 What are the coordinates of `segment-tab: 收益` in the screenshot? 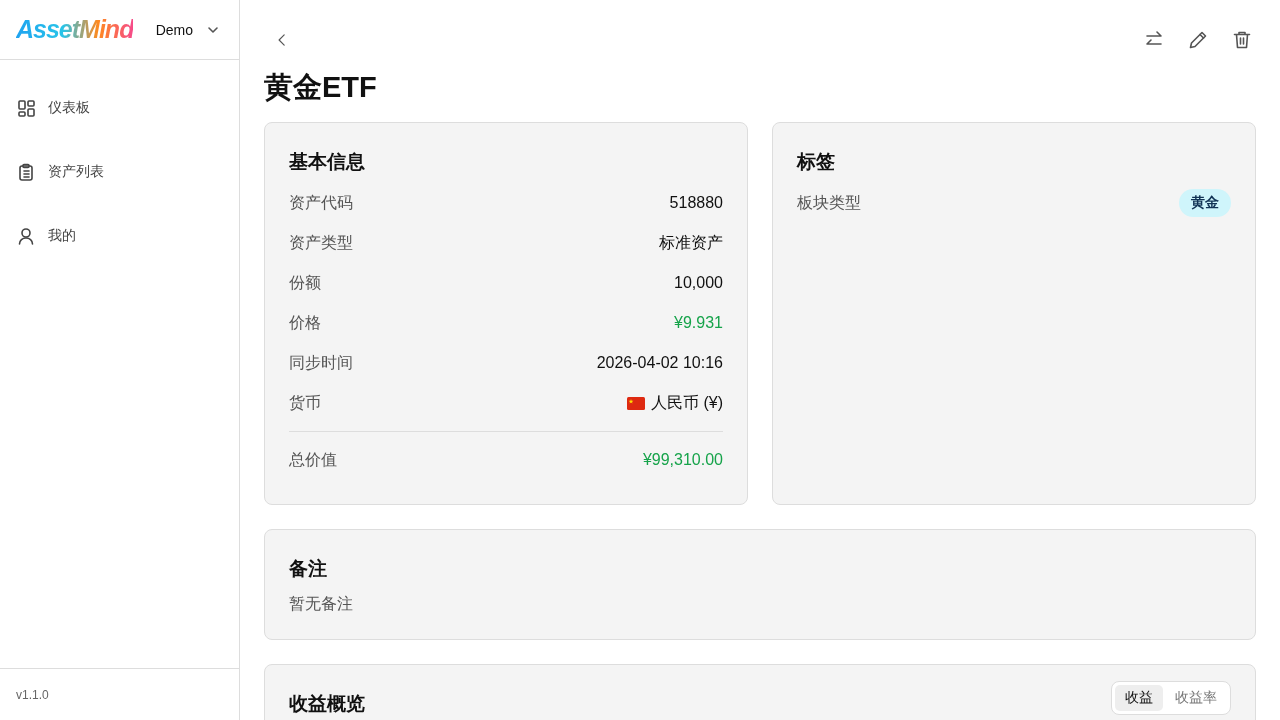 It's located at (1139, 698).